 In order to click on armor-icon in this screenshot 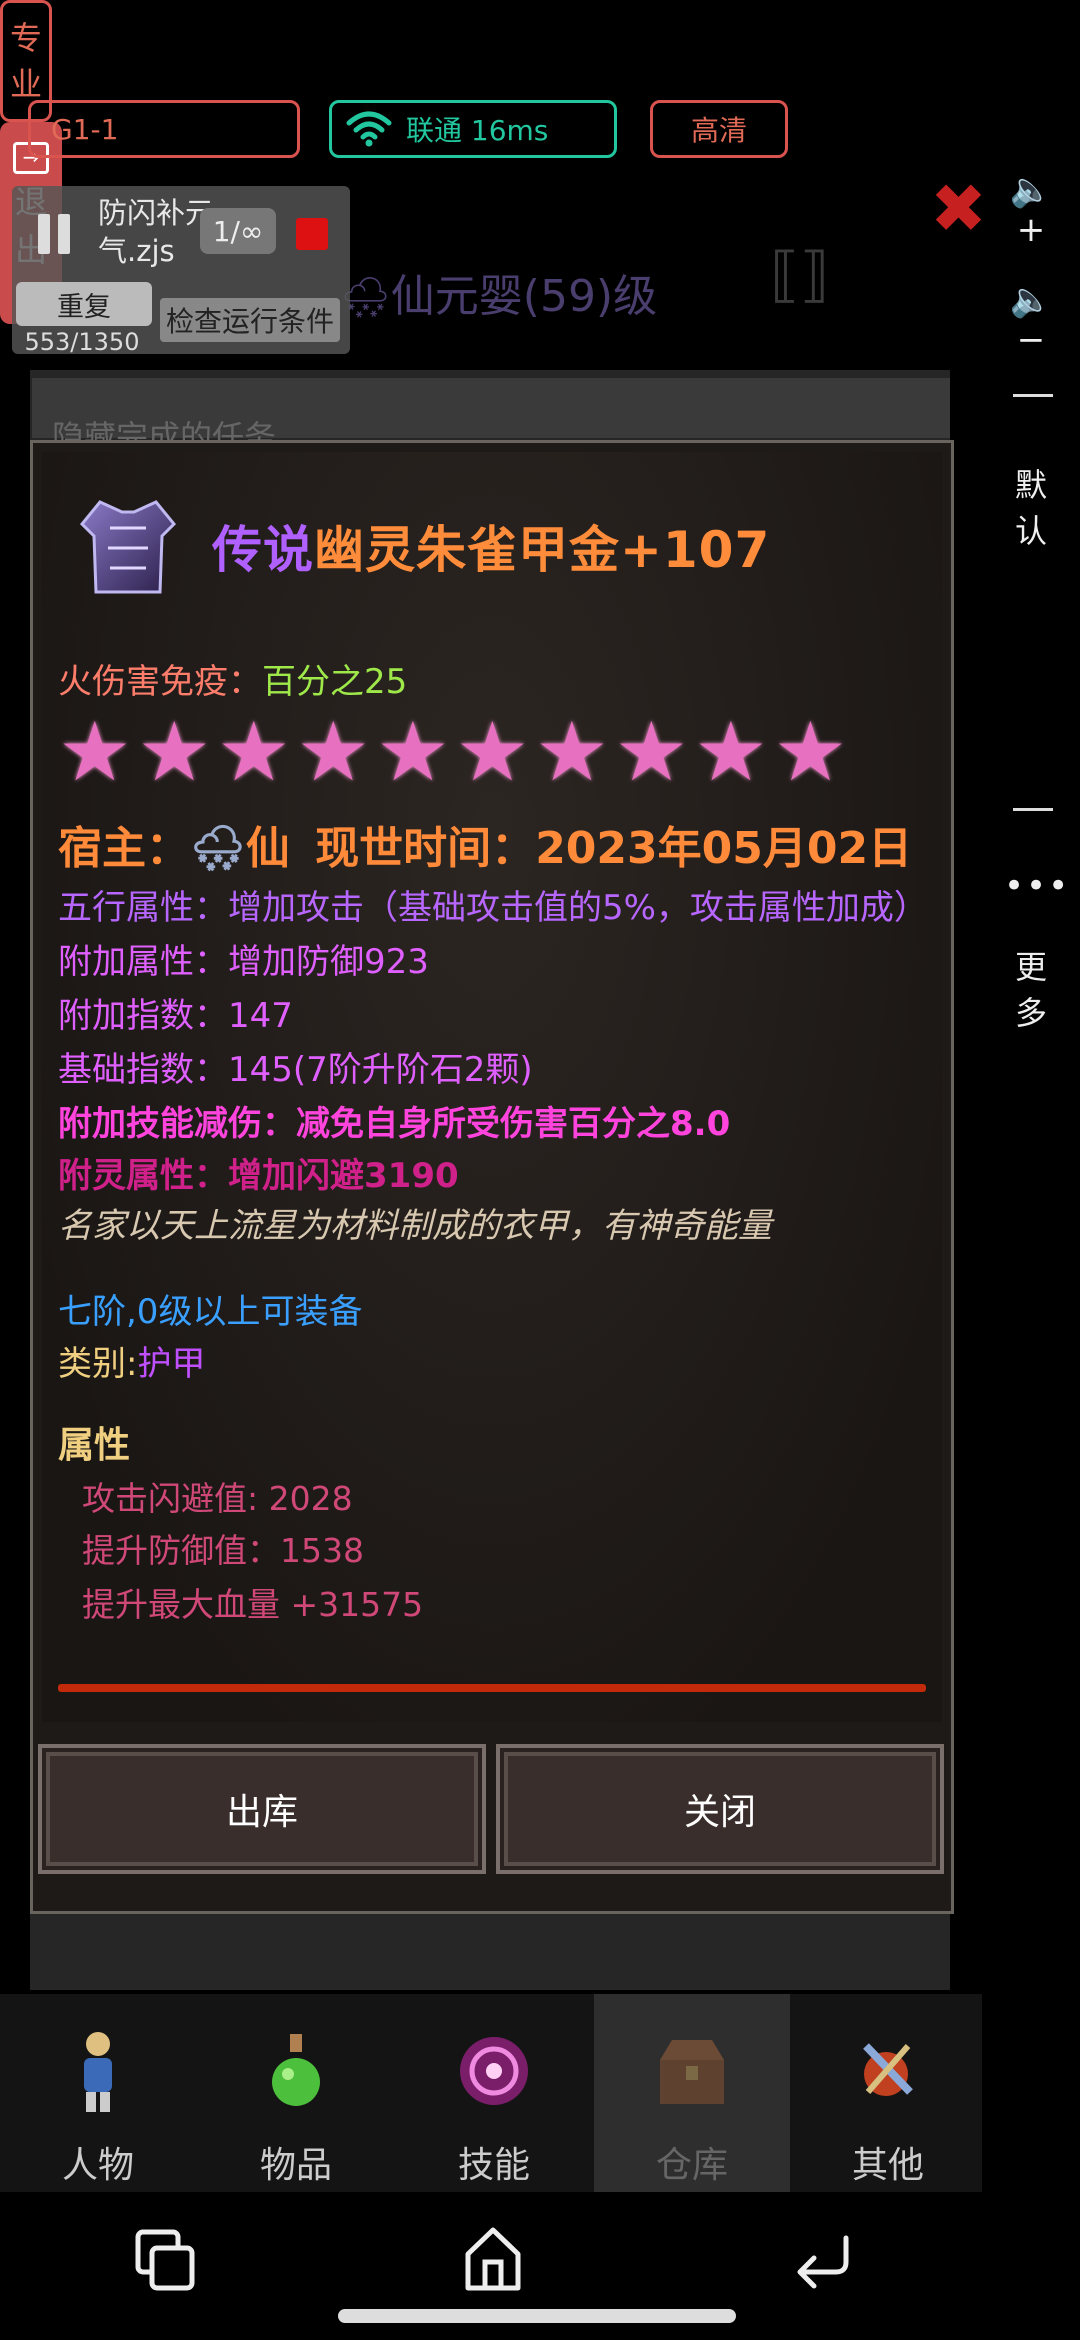, I will do `click(128, 547)`.